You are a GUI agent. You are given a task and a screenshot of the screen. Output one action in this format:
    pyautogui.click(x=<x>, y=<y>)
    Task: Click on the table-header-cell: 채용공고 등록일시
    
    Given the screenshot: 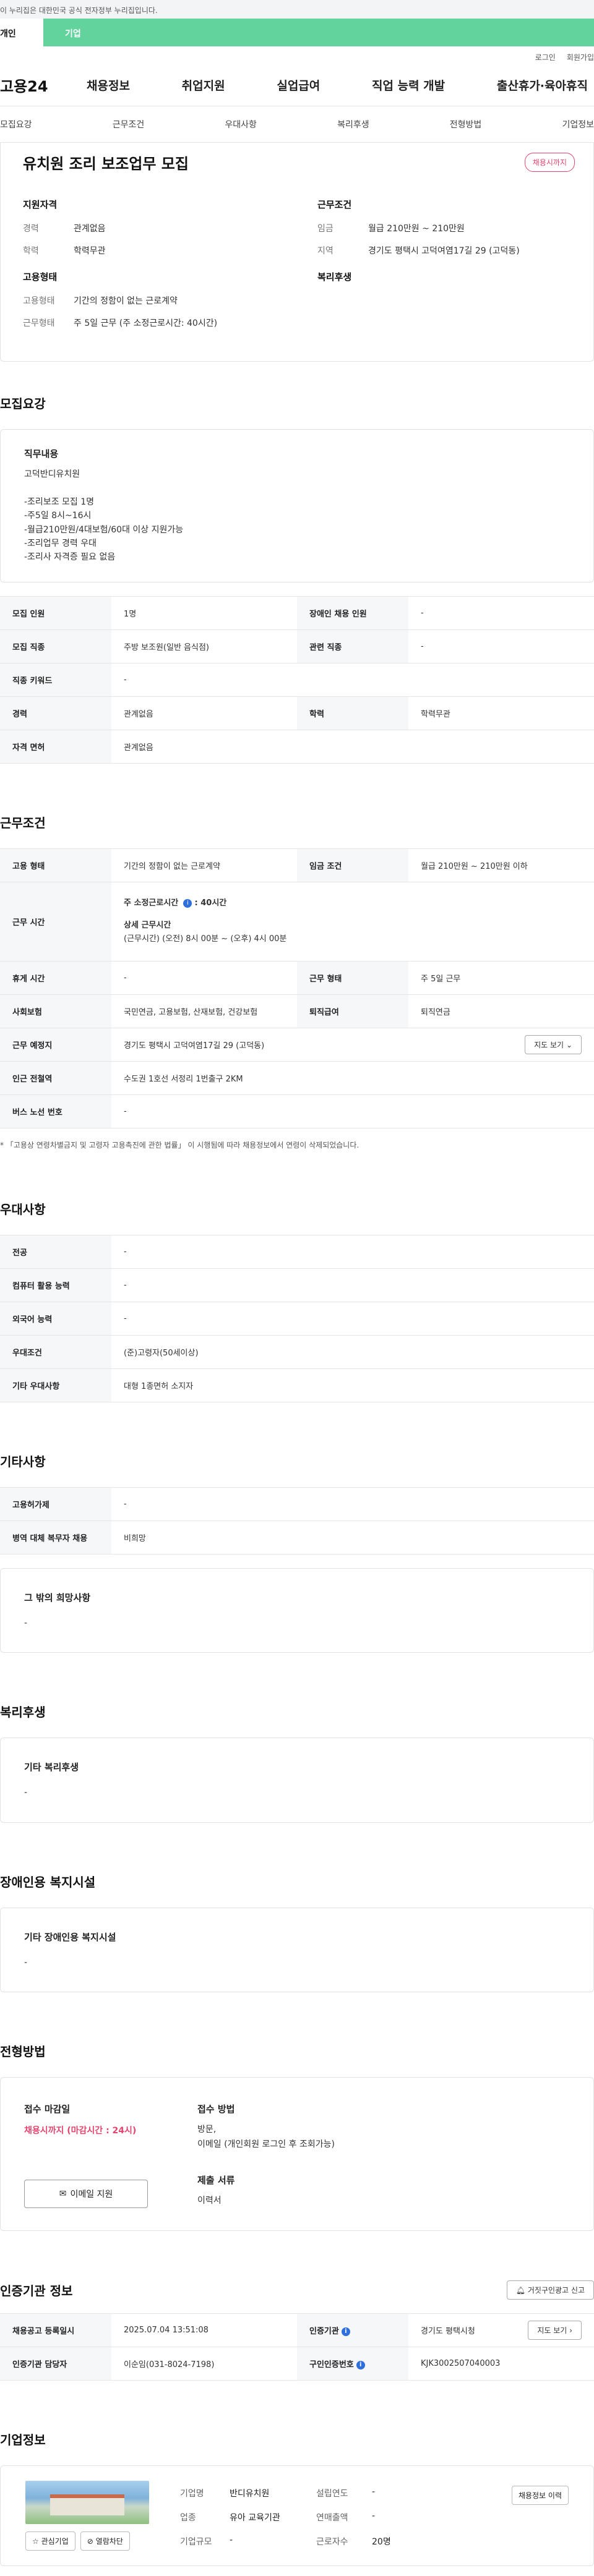 What is the action you would take?
    pyautogui.click(x=55, y=2330)
    